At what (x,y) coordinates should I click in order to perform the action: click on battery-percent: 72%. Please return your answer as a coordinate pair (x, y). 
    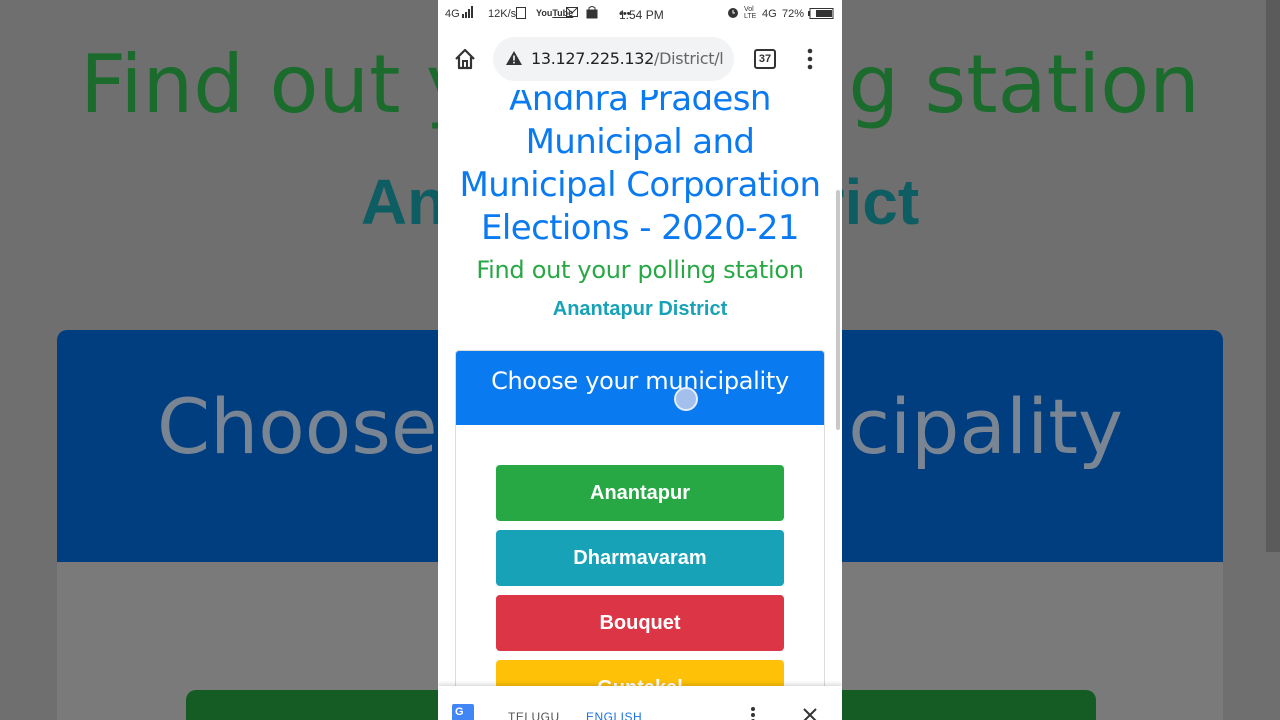
    Looking at the image, I should click on (793, 14).